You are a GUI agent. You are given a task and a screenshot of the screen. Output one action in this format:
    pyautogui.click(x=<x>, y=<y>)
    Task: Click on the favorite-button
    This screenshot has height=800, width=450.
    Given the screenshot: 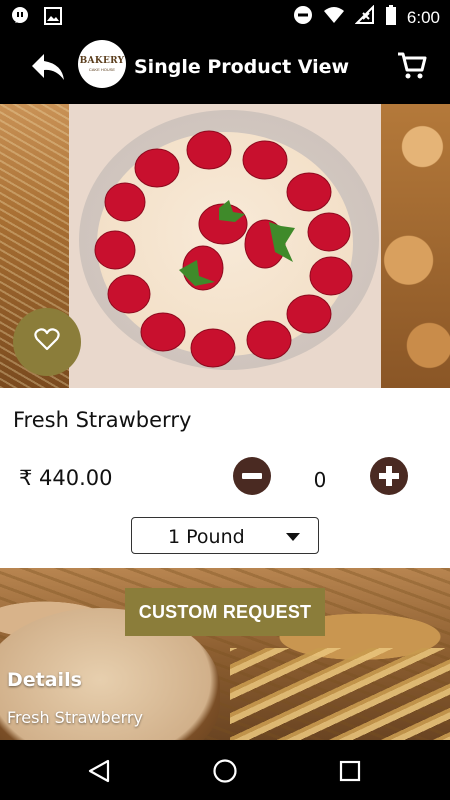 What is the action you would take?
    pyautogui.click(x=47, y=342)
    